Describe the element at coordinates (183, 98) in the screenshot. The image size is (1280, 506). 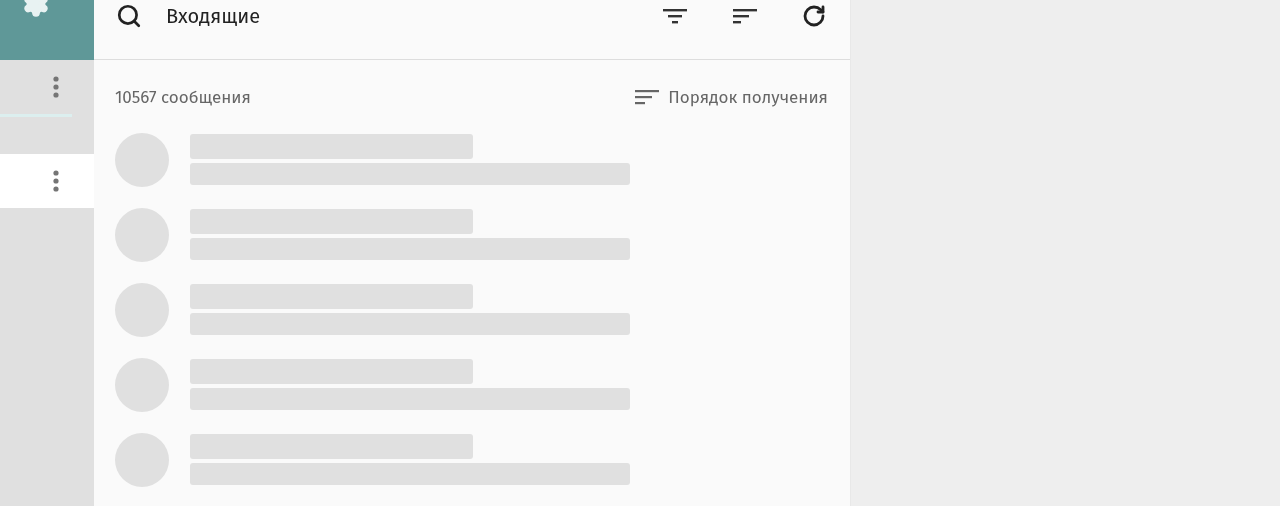
I see `message-count: 10567 сообщения` at that location.